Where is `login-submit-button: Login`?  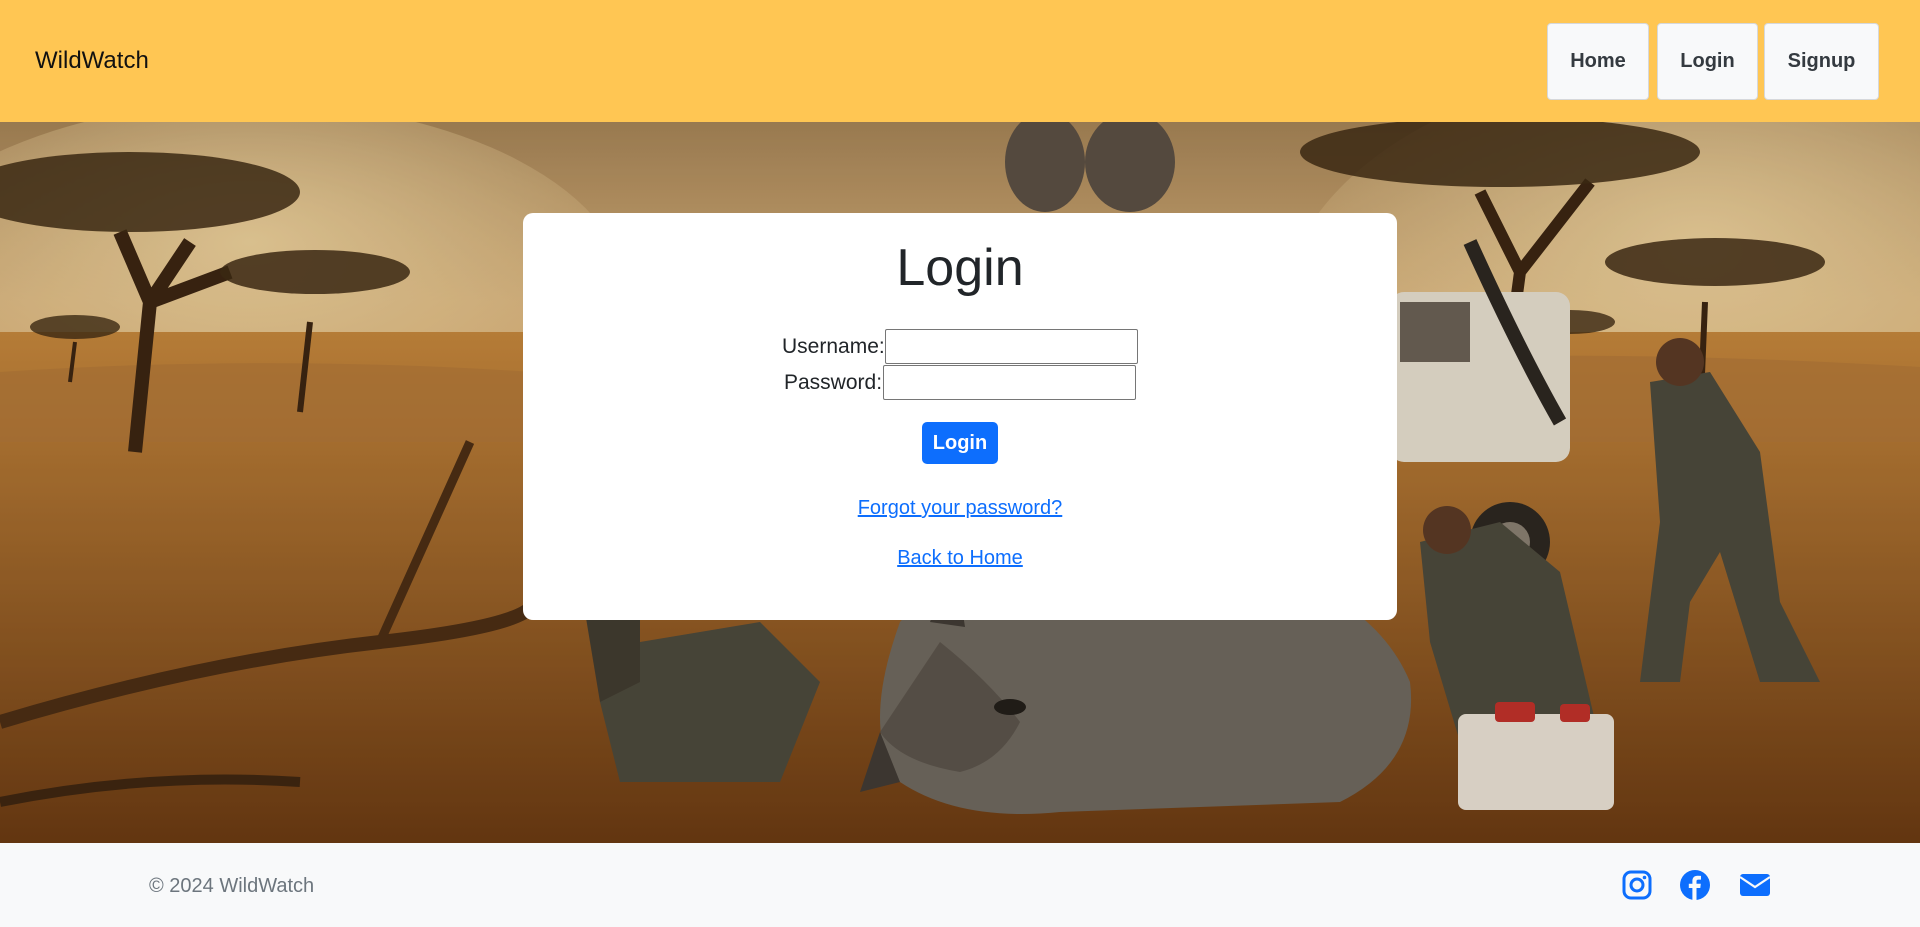
login-submit-button: Login is located at coordinates (960, 443).